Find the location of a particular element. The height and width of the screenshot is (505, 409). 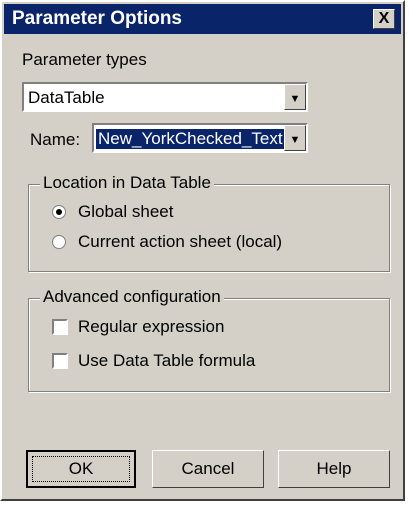

name-combobox: New_YorkChecked_Text ▼ is located at coordinates (200, 138).